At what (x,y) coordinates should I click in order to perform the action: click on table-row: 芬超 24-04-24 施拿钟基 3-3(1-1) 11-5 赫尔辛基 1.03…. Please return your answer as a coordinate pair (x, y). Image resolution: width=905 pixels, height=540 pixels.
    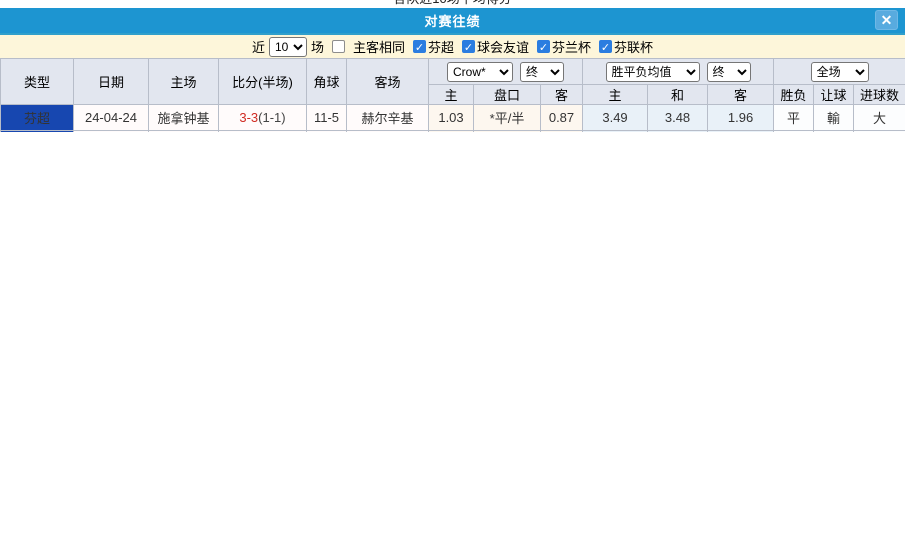
    Looking at the image, I should click on (452, 117).